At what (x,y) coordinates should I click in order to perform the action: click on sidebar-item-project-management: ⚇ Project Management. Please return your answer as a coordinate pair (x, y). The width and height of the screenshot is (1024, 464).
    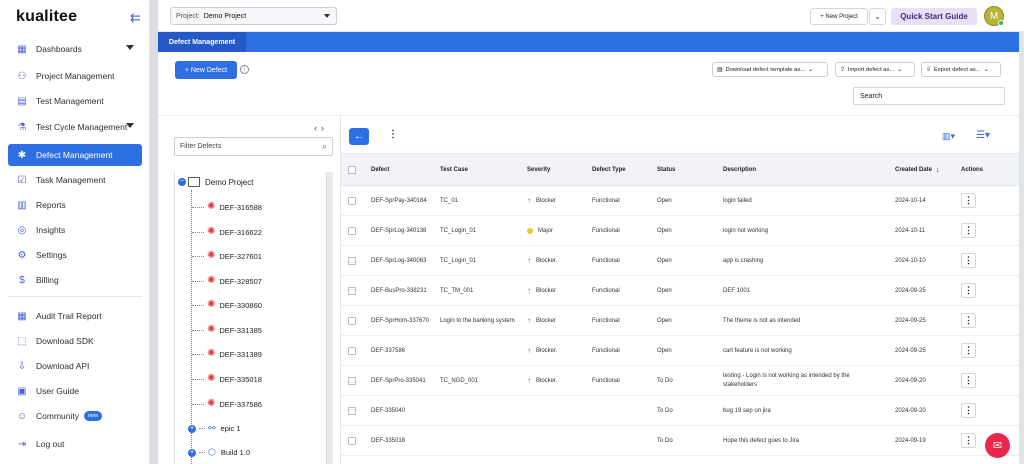
    Looking at the image, I should click on (75, 76).